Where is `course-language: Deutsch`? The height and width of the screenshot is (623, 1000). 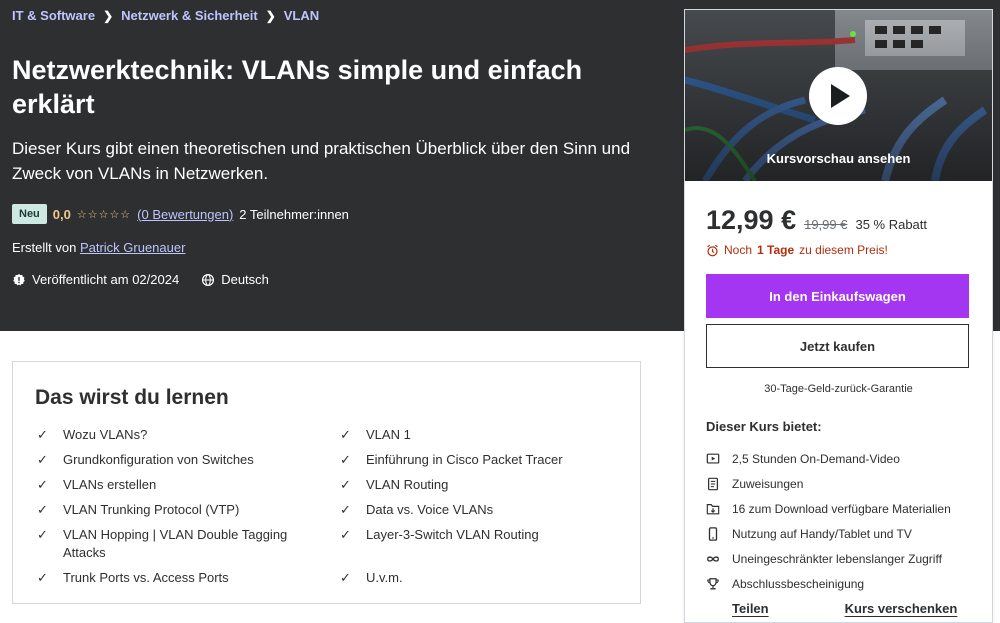 course-language: Deutsch is located at coordinates (245, 279).